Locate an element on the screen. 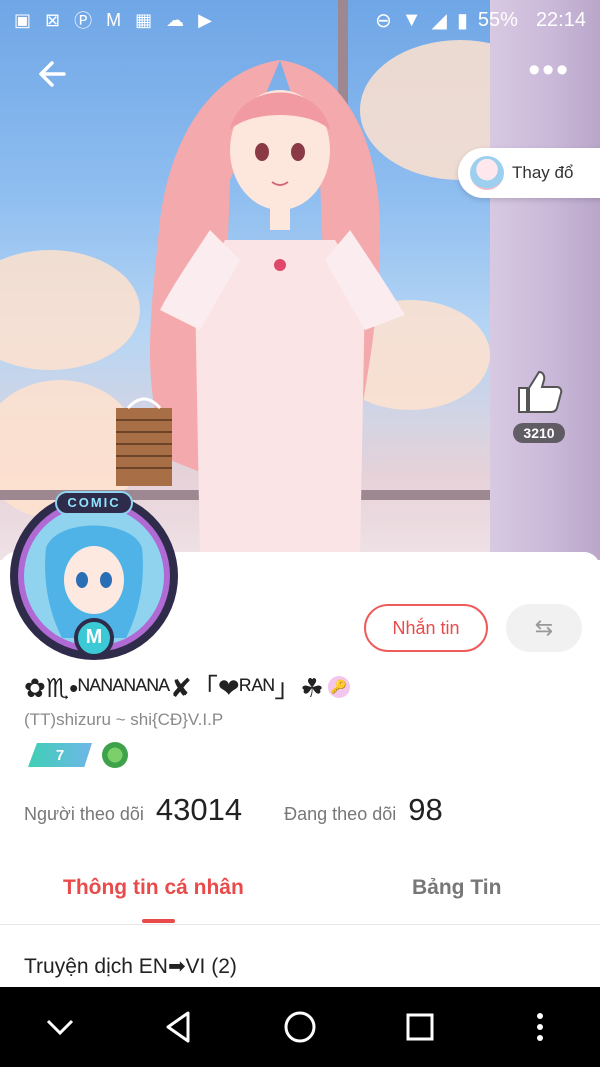 This screenshot has width=600, height=1067. youtube-notification-icon: ▶ is located at coordinates (205, 19).